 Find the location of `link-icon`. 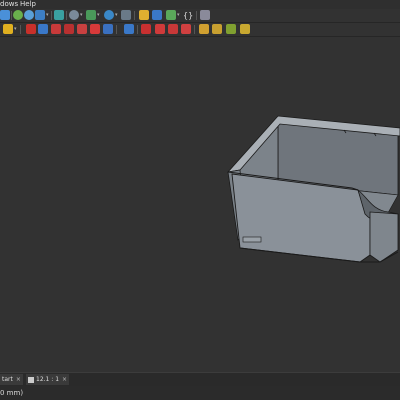

link-icon is located at coordinates (171, 15).